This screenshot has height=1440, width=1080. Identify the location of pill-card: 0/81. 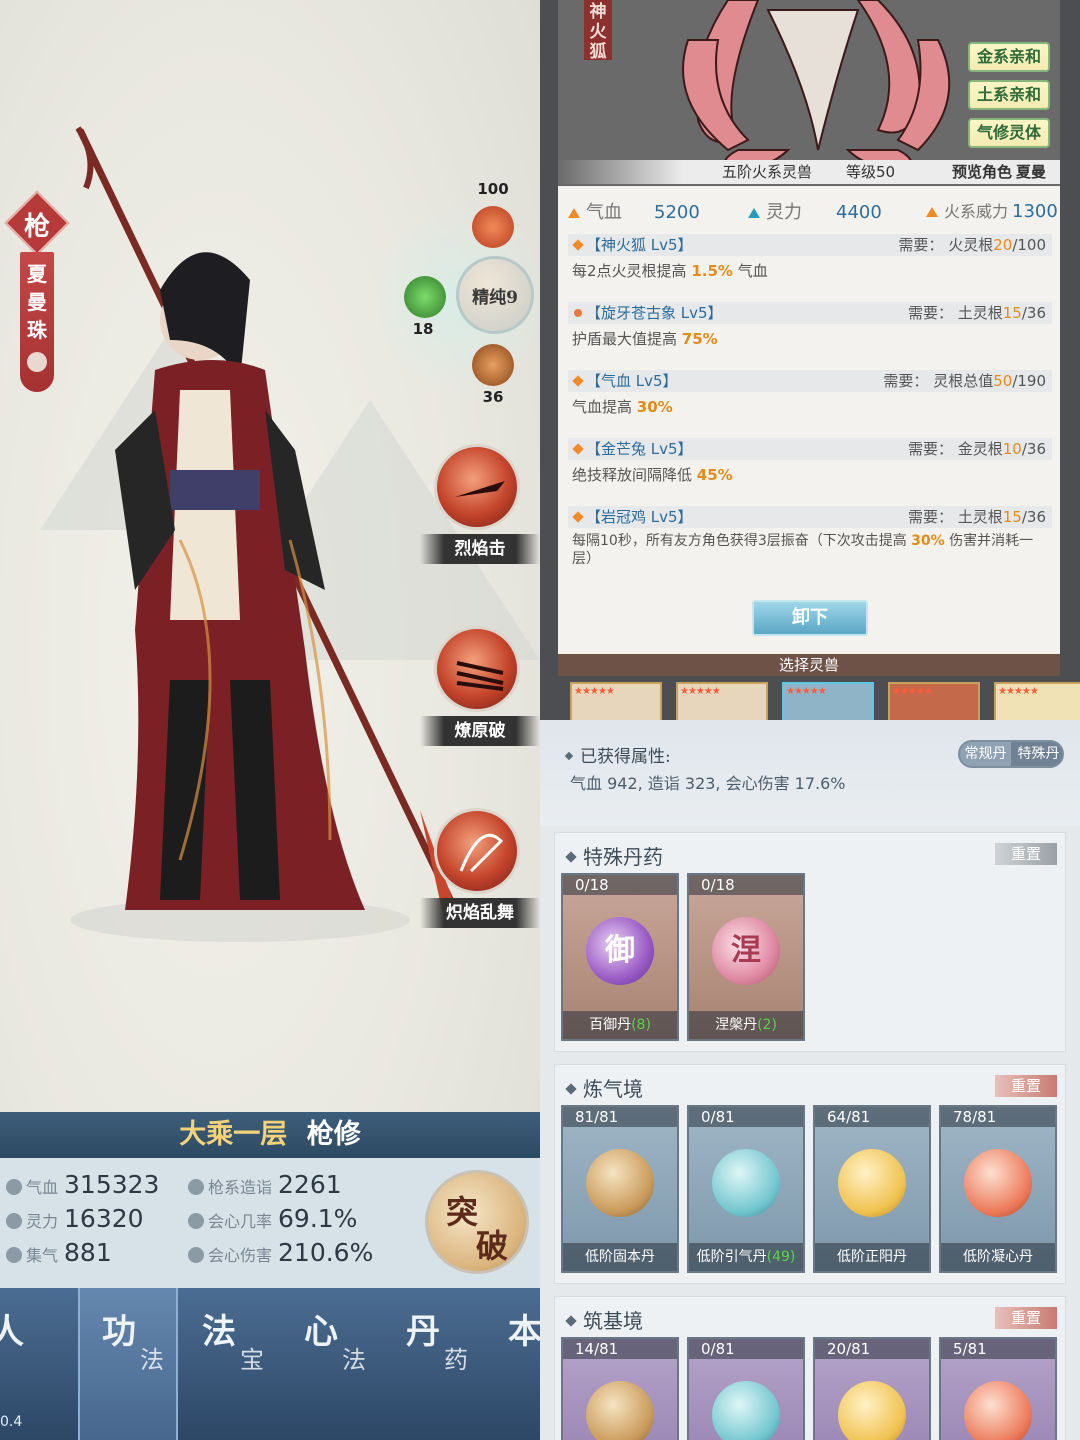
(746, 1388).